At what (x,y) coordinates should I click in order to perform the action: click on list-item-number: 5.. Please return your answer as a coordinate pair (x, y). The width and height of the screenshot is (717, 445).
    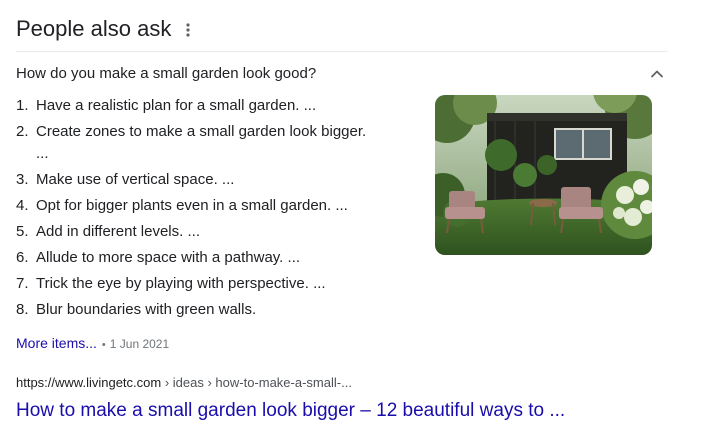
    Looking at the image, I should click on (22, 231).